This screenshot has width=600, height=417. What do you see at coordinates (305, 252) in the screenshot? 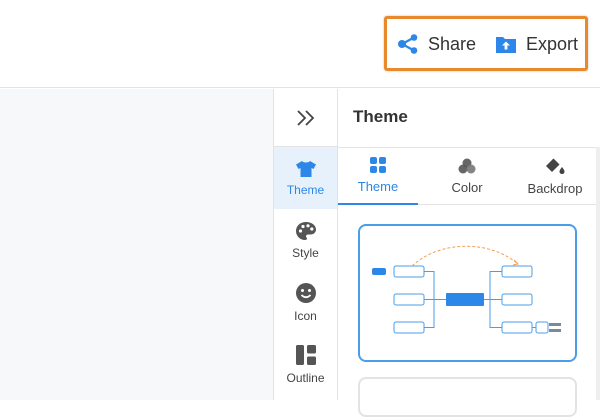
I see `rail-item-label: Style` at bounding box center [305, 252].